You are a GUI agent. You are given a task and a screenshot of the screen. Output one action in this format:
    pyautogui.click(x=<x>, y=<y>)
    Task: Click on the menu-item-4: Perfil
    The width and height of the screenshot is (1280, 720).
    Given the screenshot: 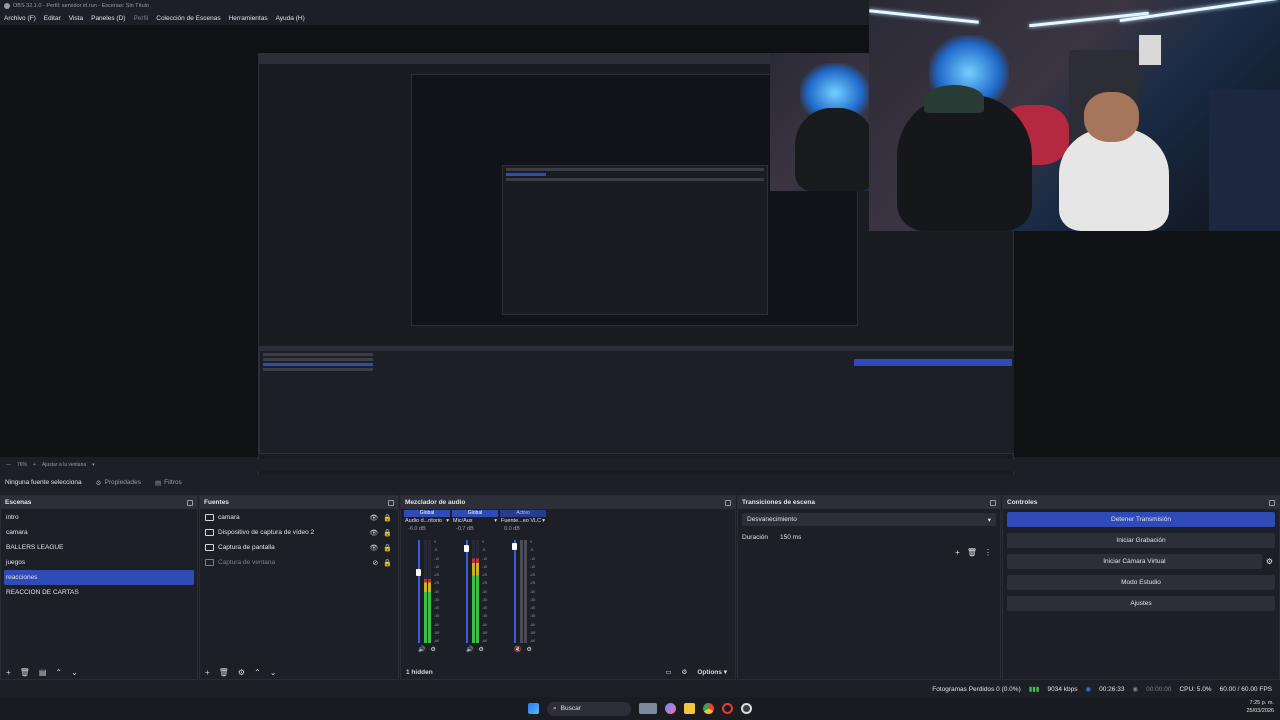 What is the action you would take?
    pyautogui.click(x=140, y=18)
    